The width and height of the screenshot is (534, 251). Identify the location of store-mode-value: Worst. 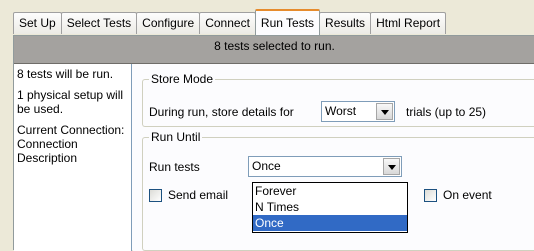
(341, 111).